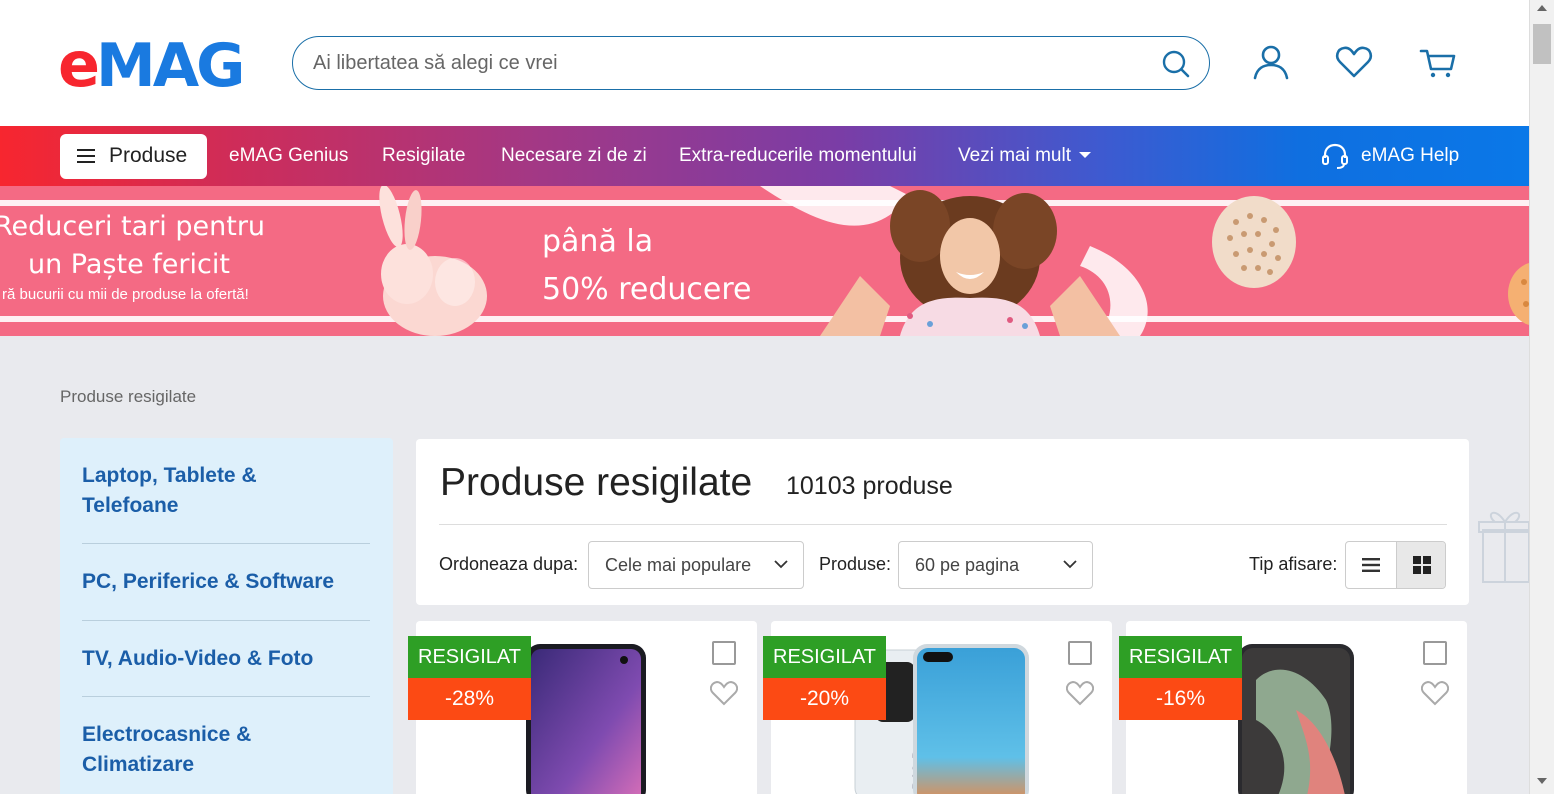 This screenshot has width=1554, height=794. I want to click on discount-badge: -16%, so click(1180, 699).